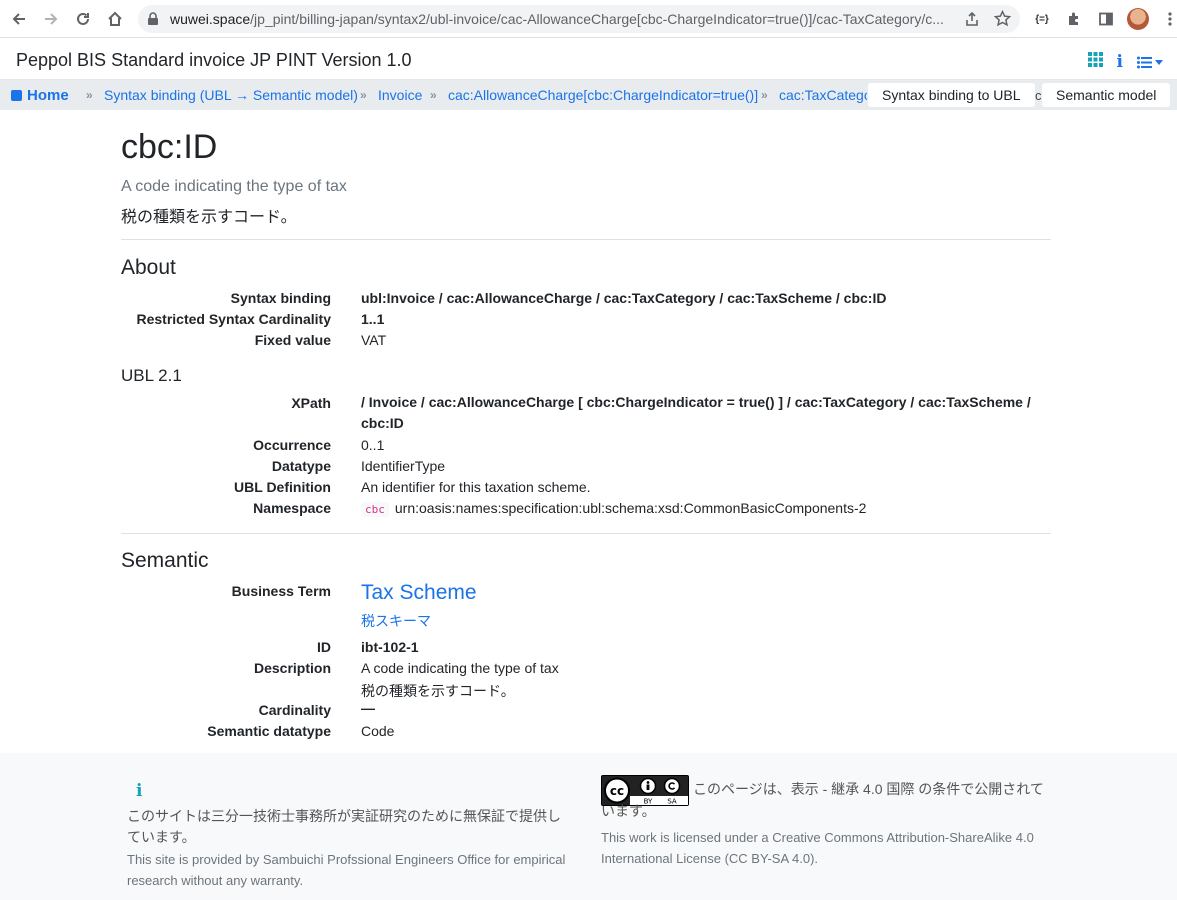 The height and width of the screenshot is (900, 1177). What do you see at coordinates (40, 95) in the screenshot?
I see `breadcrumb-home: Home` at bounding box center [40, 95].